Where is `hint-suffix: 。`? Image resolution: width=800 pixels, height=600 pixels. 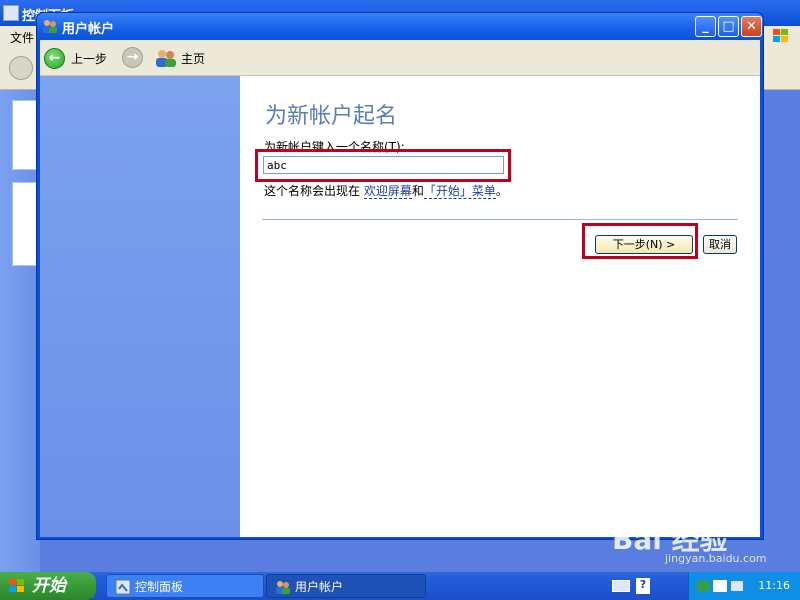 hint-suffix: 。 is located at coordinates (501, 191).